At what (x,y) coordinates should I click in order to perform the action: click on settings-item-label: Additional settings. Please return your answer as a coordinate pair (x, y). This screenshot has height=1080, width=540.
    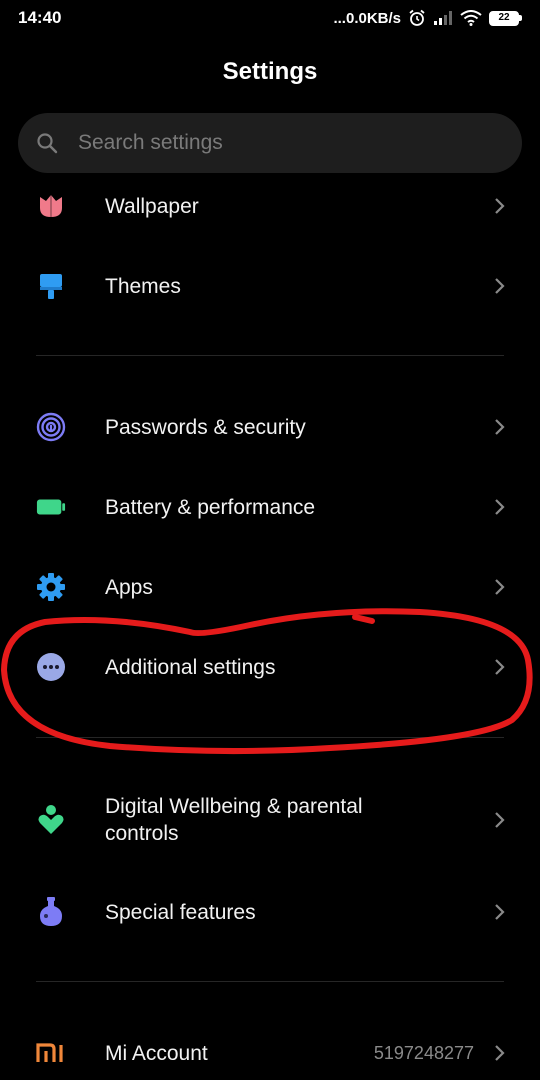
    Looking at the image, I should click on (190, 667).